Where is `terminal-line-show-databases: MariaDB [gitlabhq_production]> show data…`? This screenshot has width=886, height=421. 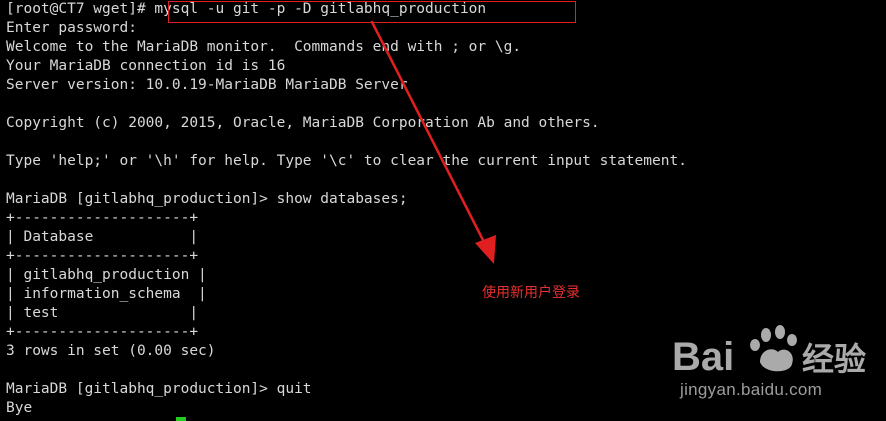 terminal-line-show-databases: MariaDB [gitlabhq_production]> show data… is located at coordinates (207, 199).